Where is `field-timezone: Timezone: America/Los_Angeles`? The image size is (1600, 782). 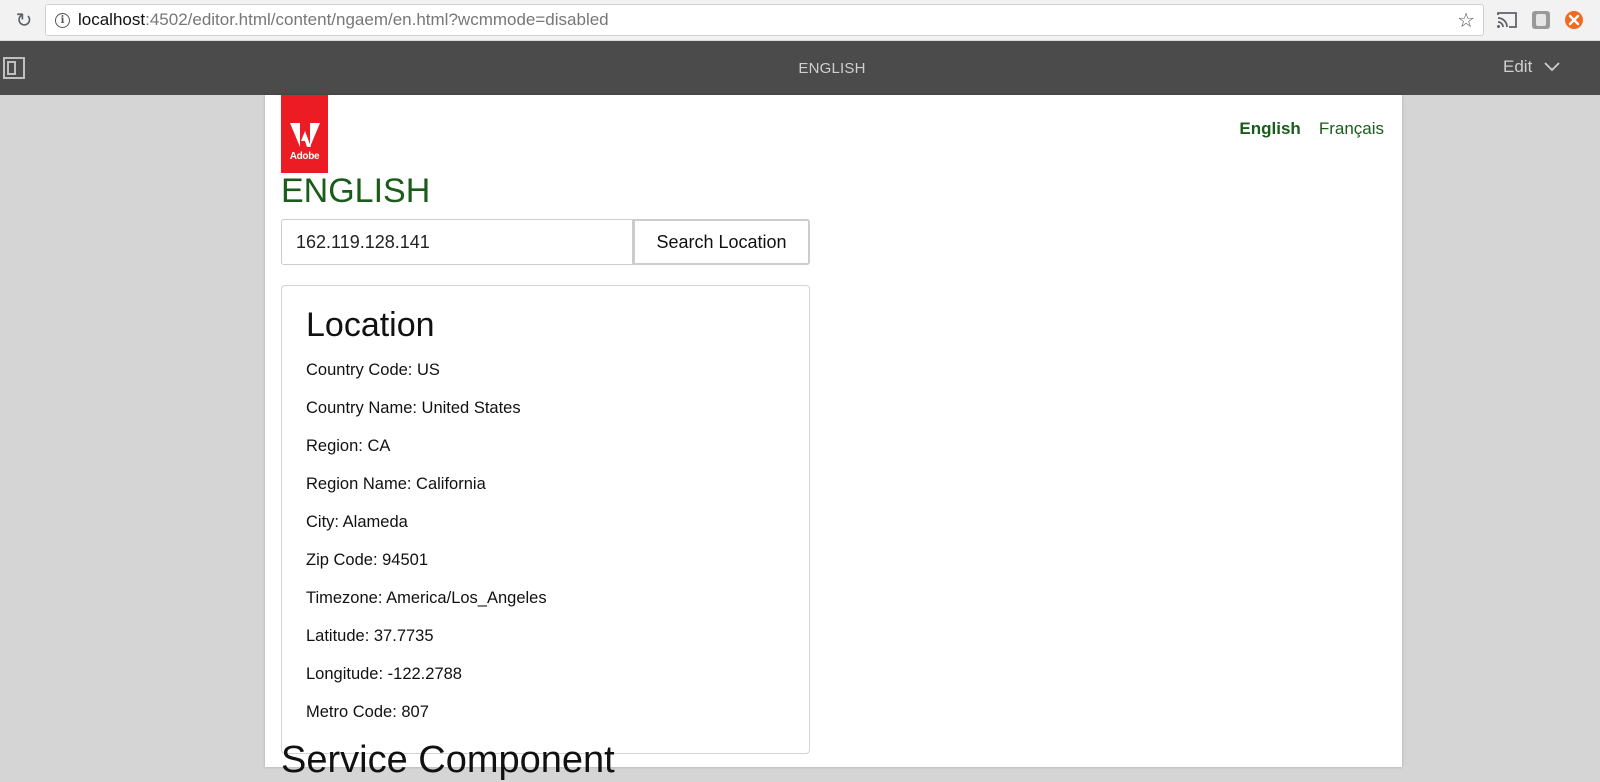 field-timezone: Timezone: America/Los_Angeles is located at coordinates (426, 598).